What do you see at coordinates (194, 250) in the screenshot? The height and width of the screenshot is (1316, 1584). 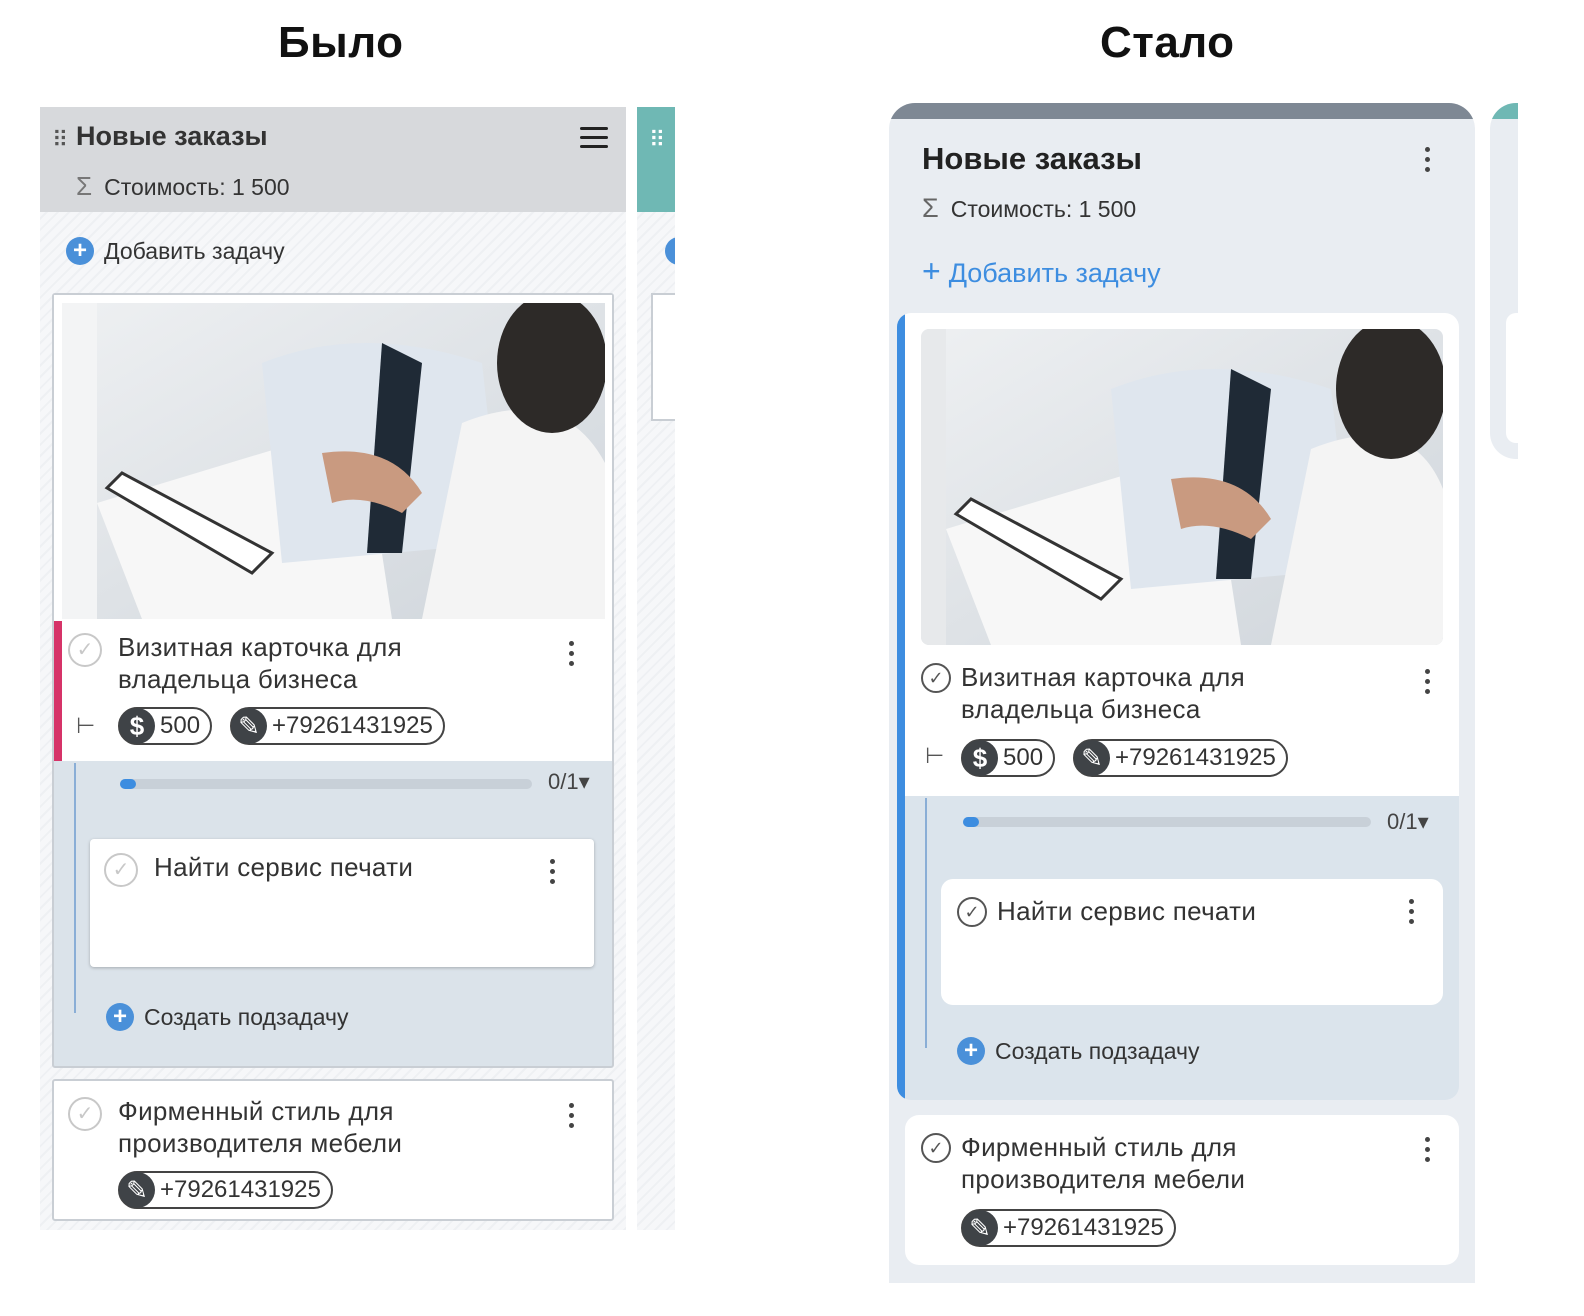 I see `add-task-label: Добавить задачу` at bounding box center [194, 250].